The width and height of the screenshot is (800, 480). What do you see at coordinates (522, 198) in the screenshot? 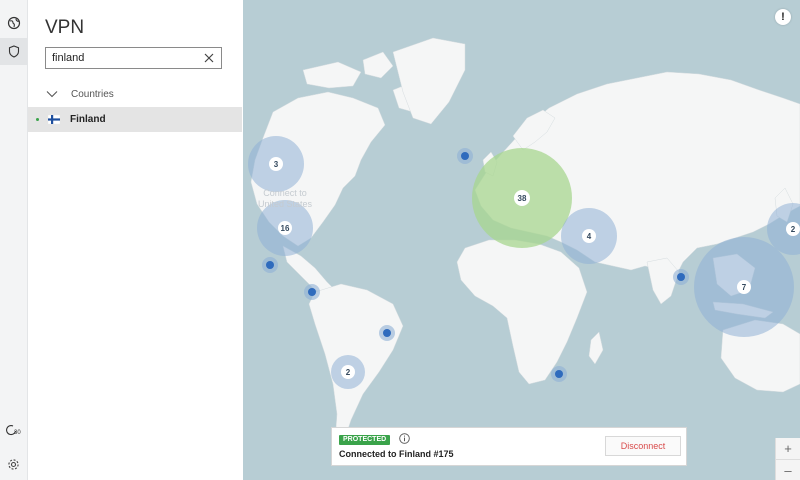
I see `cluster-count: 38` at bounding box center [522, 198].